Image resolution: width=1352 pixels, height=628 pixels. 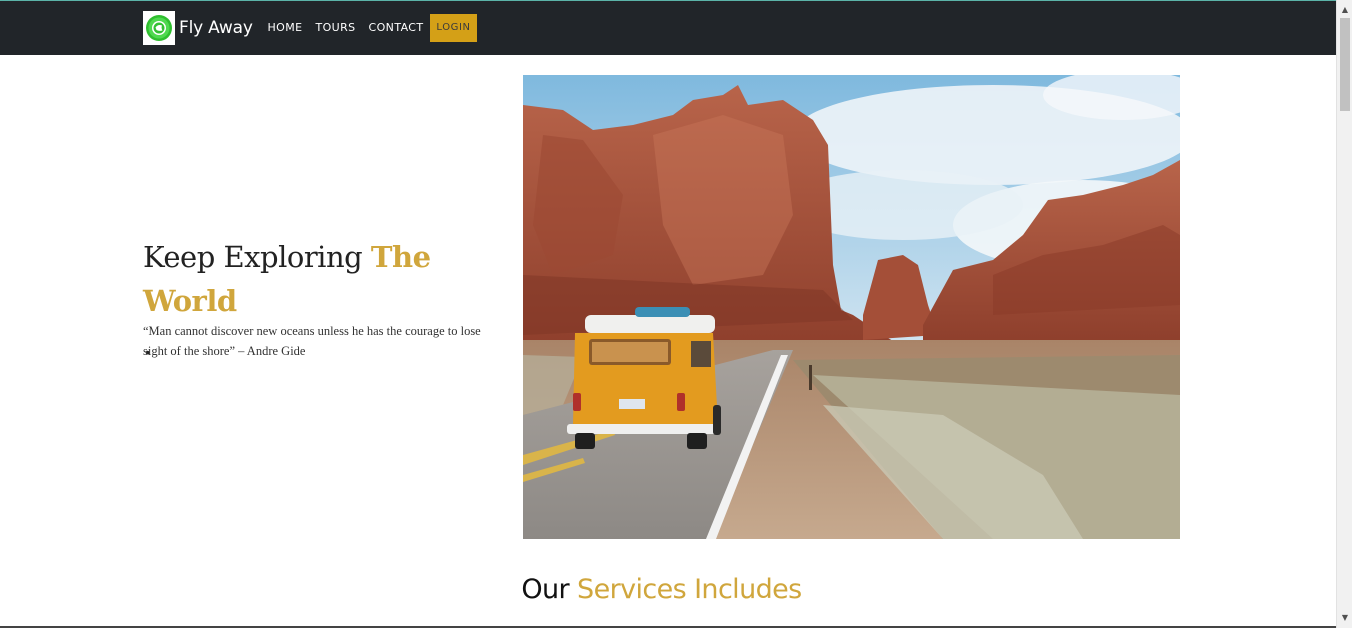 What do you see at coordinates (454, 28) in the screenshot?
I see `login-button: LOGIN` at bounding box center [454, 28].